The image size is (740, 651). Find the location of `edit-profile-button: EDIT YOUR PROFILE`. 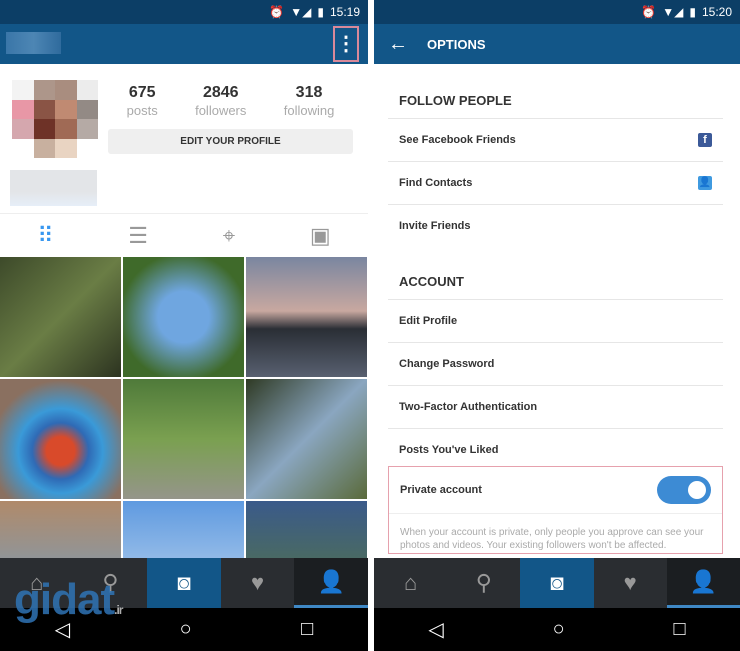

edit-profile-button: EDIT YOUR PROFILE is located at coordinates (230, 141).